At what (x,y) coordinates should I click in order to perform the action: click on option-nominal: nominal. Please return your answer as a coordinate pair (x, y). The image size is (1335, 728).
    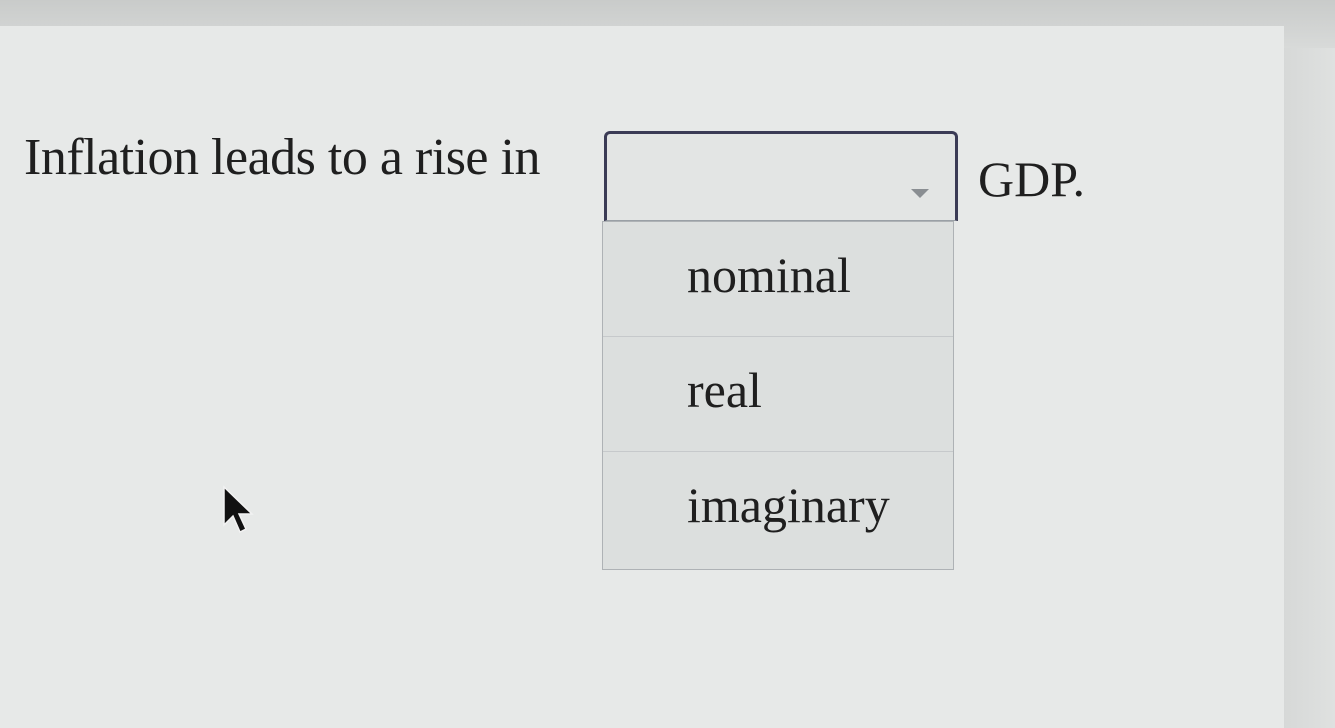
    Looking at the image, I should click on (778, 279).